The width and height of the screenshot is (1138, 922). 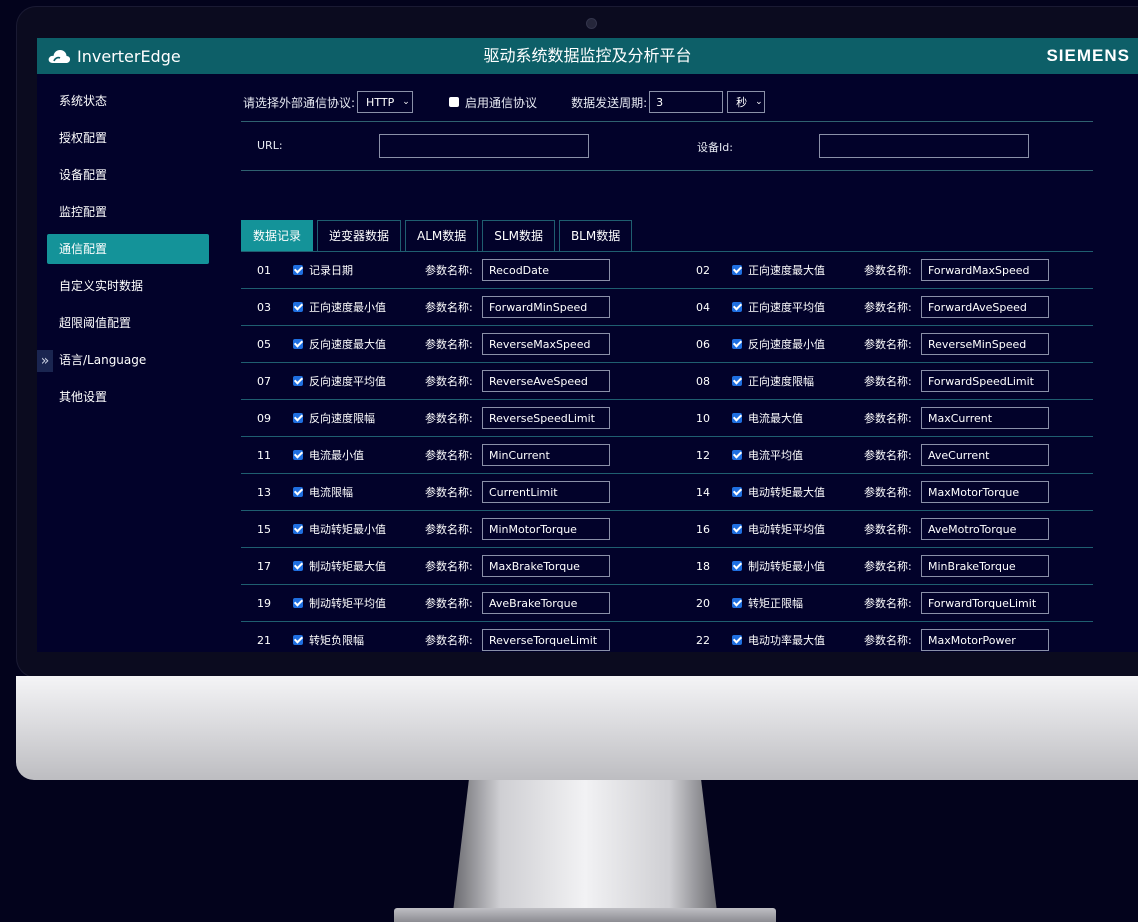 I want to click on param-name-input: ForwardMinSpeed, so click(x=546, y=307).